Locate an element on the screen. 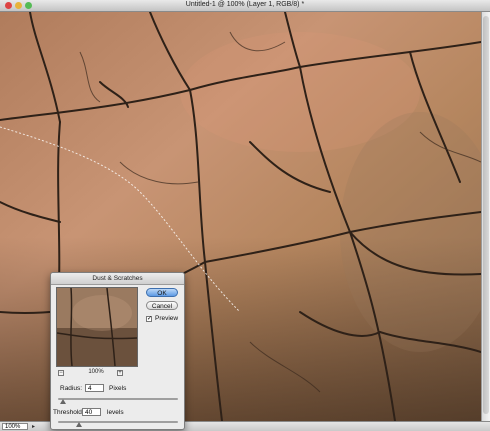  zoom-in-button: + is located at coordinates (120, 373).